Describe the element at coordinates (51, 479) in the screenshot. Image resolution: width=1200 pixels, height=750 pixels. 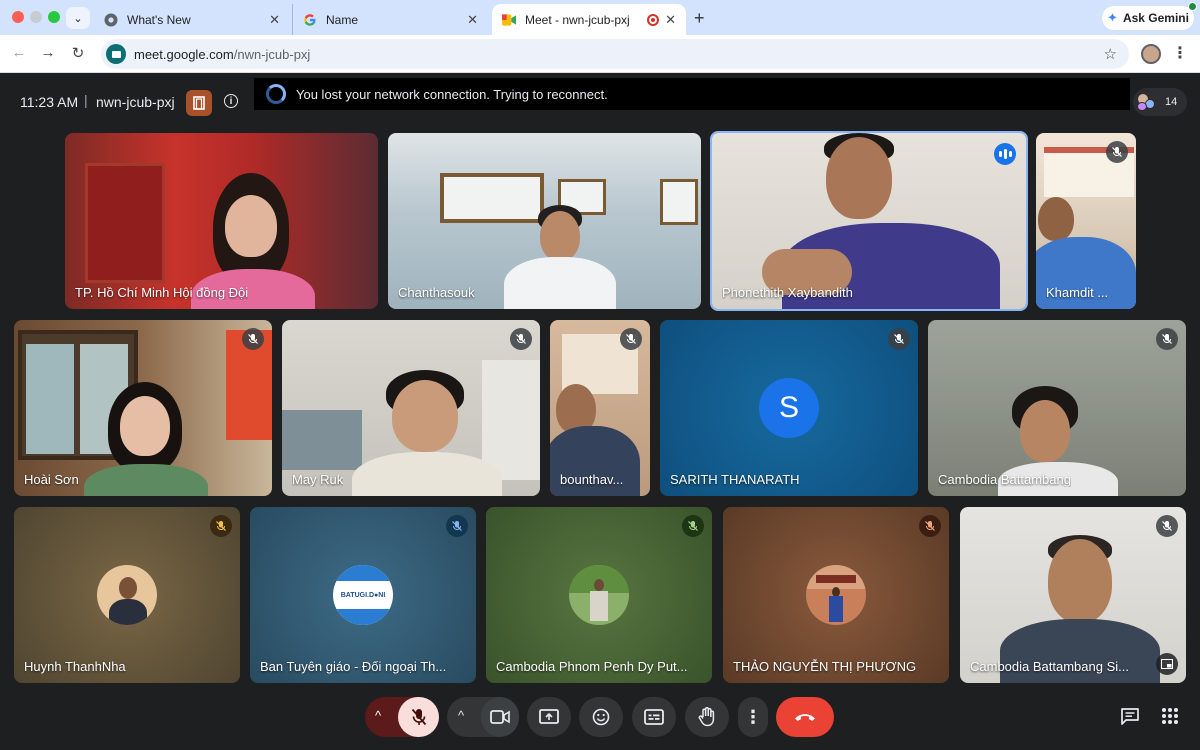
I see `participant-name: Hoài Sơn` at that location.